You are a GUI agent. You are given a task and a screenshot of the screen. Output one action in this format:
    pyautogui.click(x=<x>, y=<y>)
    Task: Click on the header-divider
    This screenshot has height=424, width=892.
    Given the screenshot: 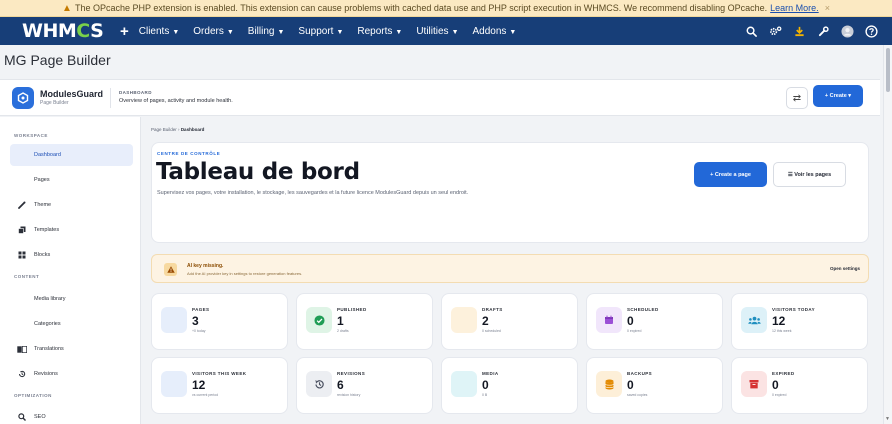 What is the action you would take?
    pyautogui.click(x=110, y=98)
    